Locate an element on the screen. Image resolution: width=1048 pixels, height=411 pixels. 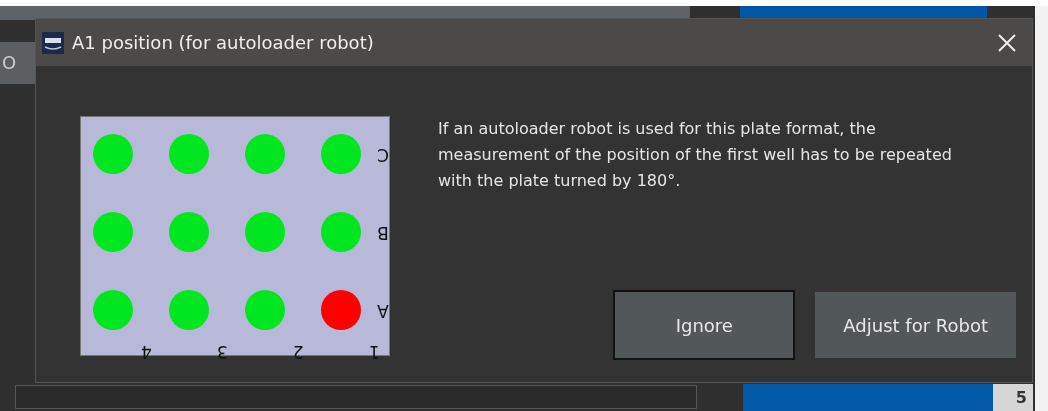
dialog-title: A1 position (for autoloader robot) is located at coordinates (223, 42).